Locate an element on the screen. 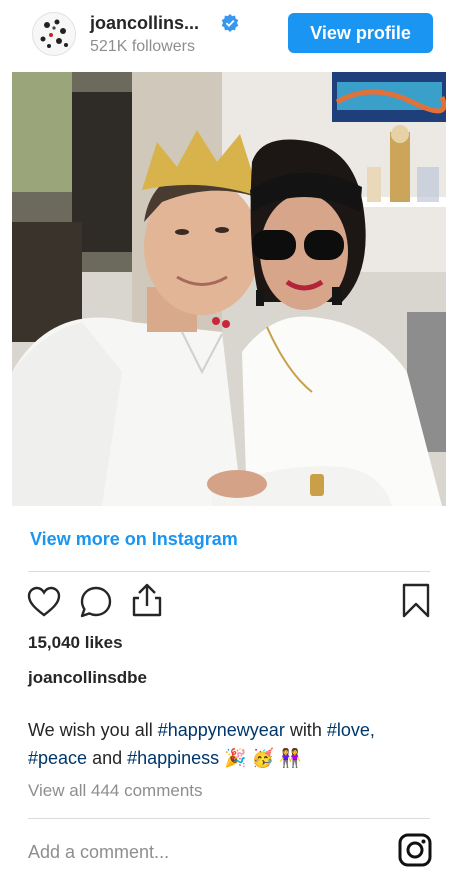 This screenshot has height=883, width=450. action-bar is located at coordinates (229, 601).